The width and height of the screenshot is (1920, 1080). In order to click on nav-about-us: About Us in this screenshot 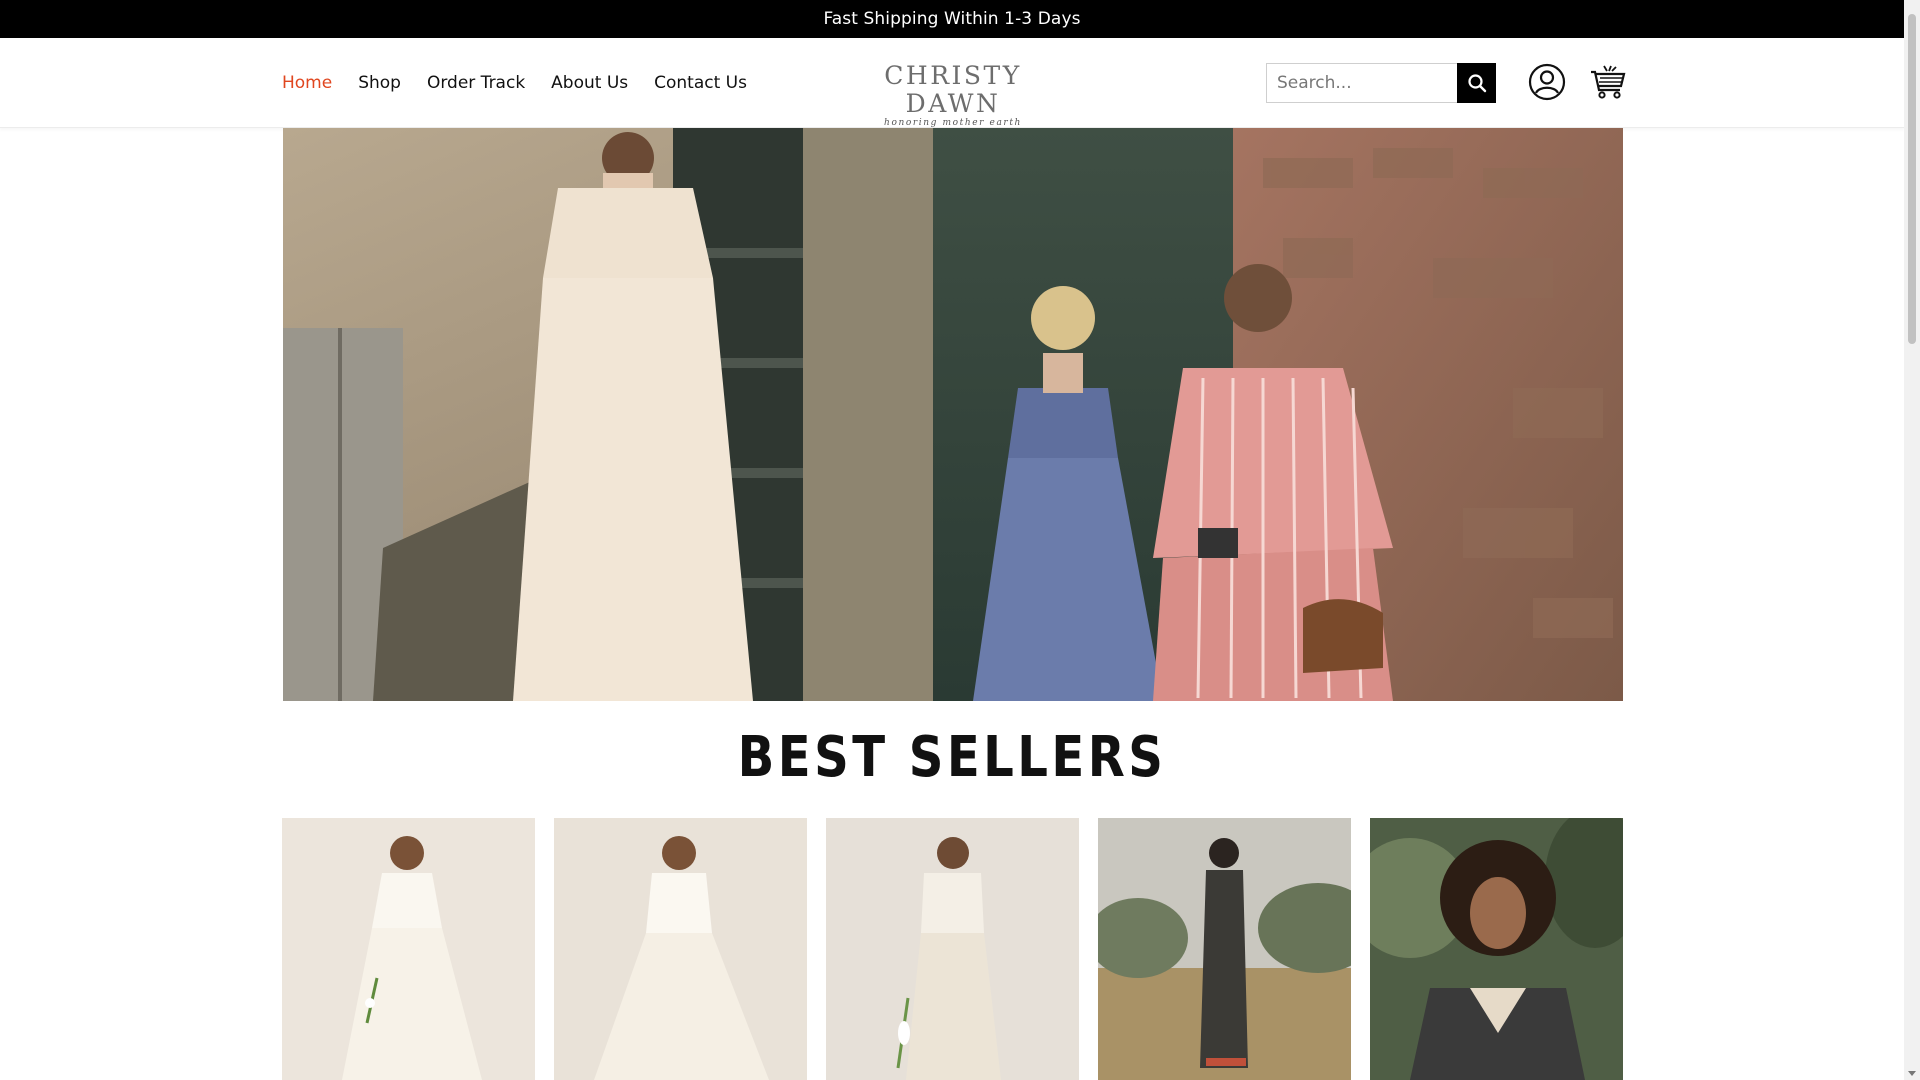, I will do `click(589, 83)`.